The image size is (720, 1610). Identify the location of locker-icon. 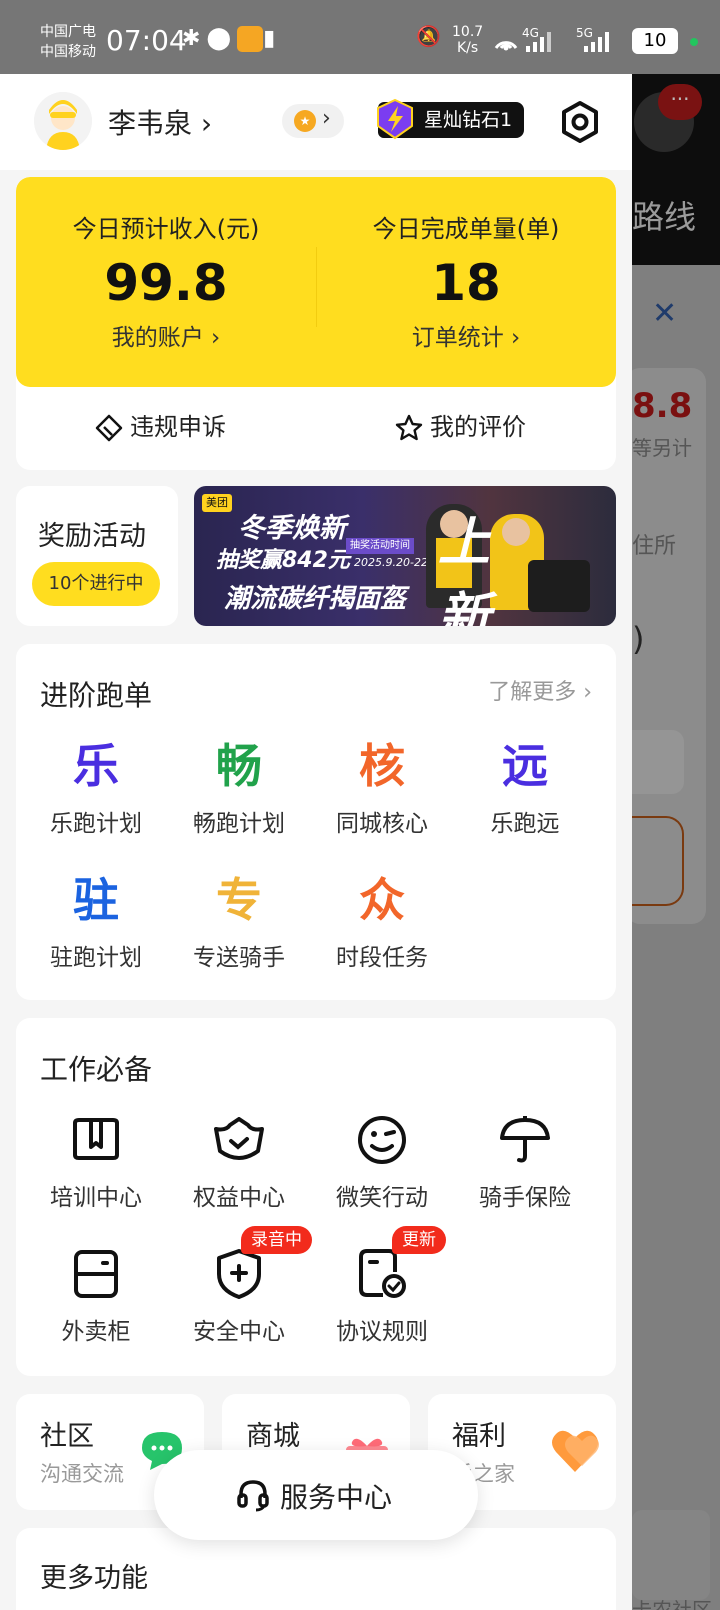
(96, 1274).